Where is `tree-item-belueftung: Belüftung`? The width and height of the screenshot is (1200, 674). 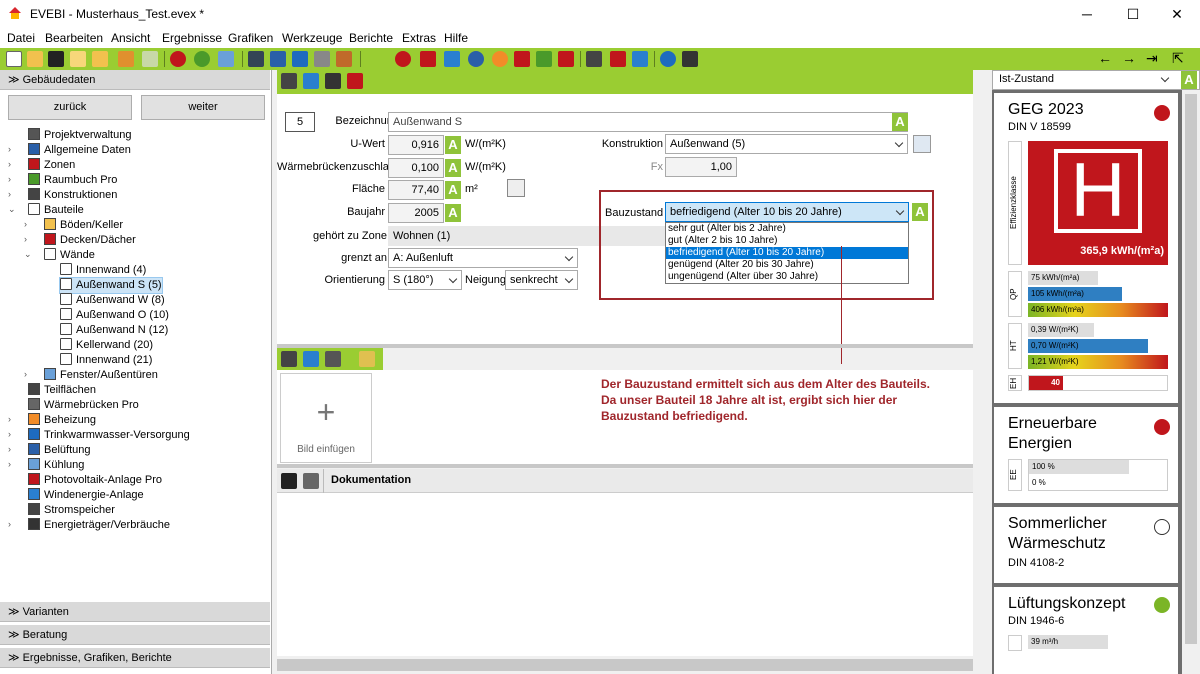 tree-item-belueftung: Belüftung is located at coordinates (59, 450).